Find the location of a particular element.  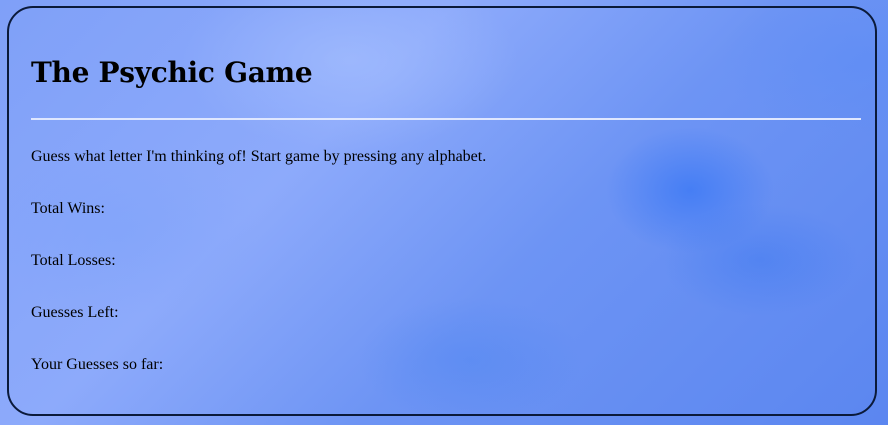

guesses-so-far-row: Your Guesses so far: is located at coordinates (97, 365).